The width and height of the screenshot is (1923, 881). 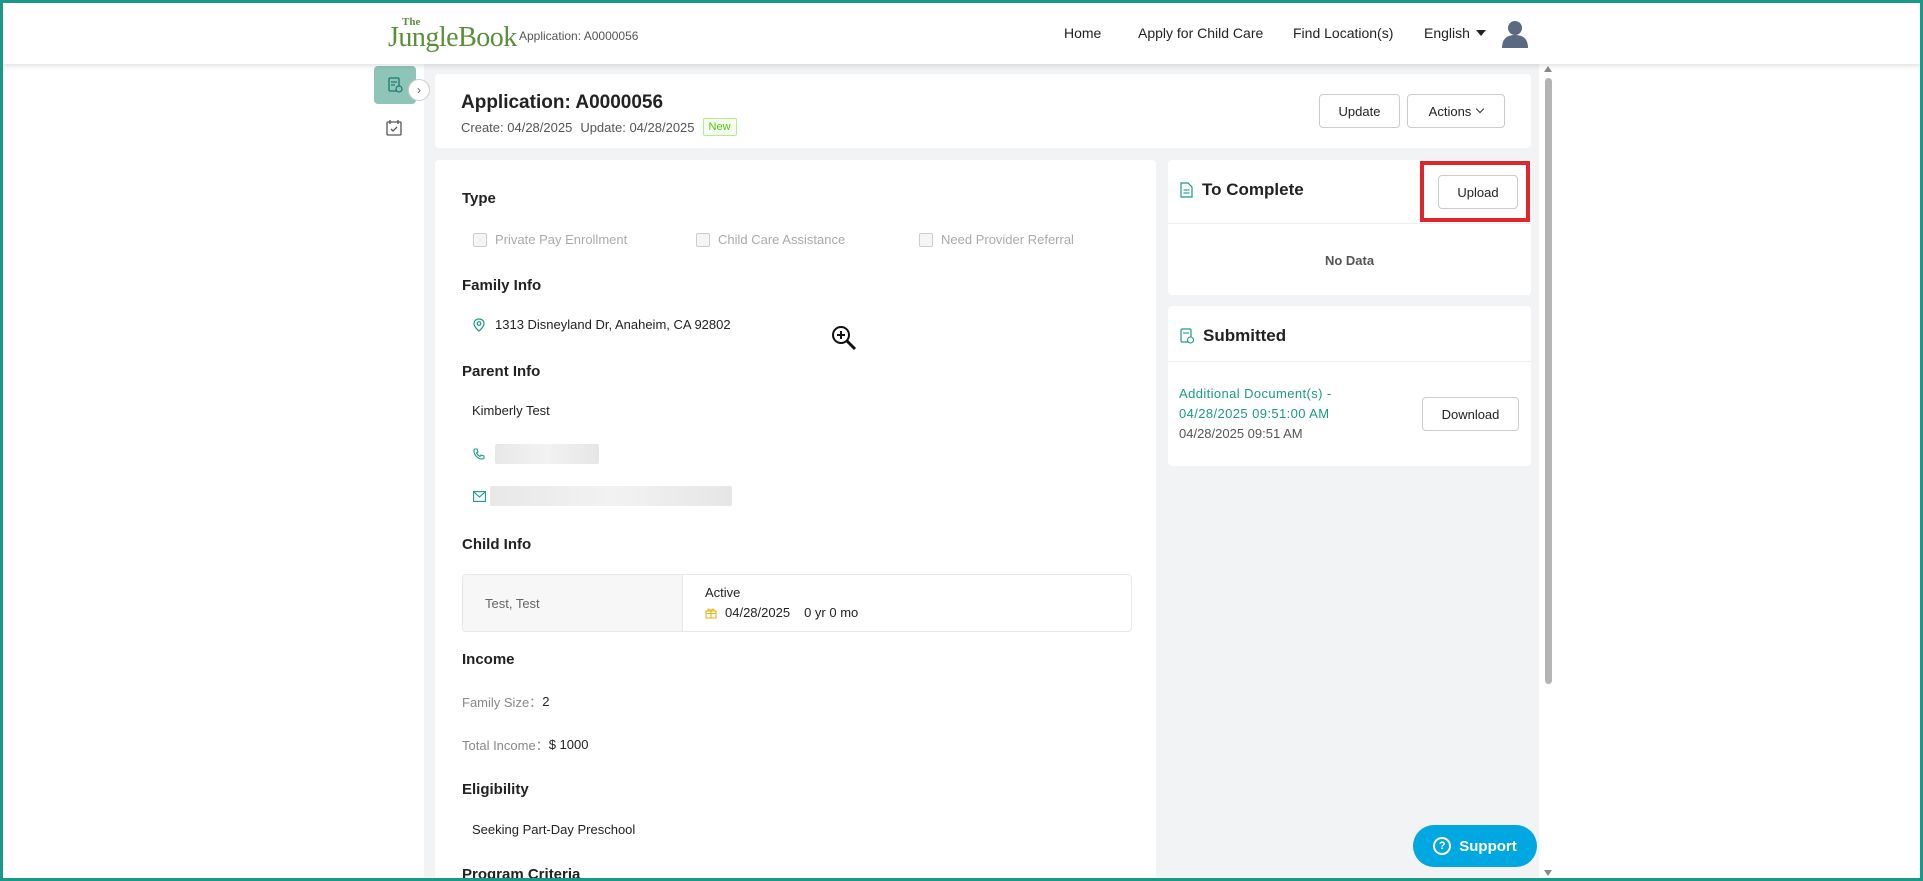 What do you see at coordinates (831, 612) in the screenshot?
I see `child-age: 0 yr 0 mo` at bounding box center [831, 612].